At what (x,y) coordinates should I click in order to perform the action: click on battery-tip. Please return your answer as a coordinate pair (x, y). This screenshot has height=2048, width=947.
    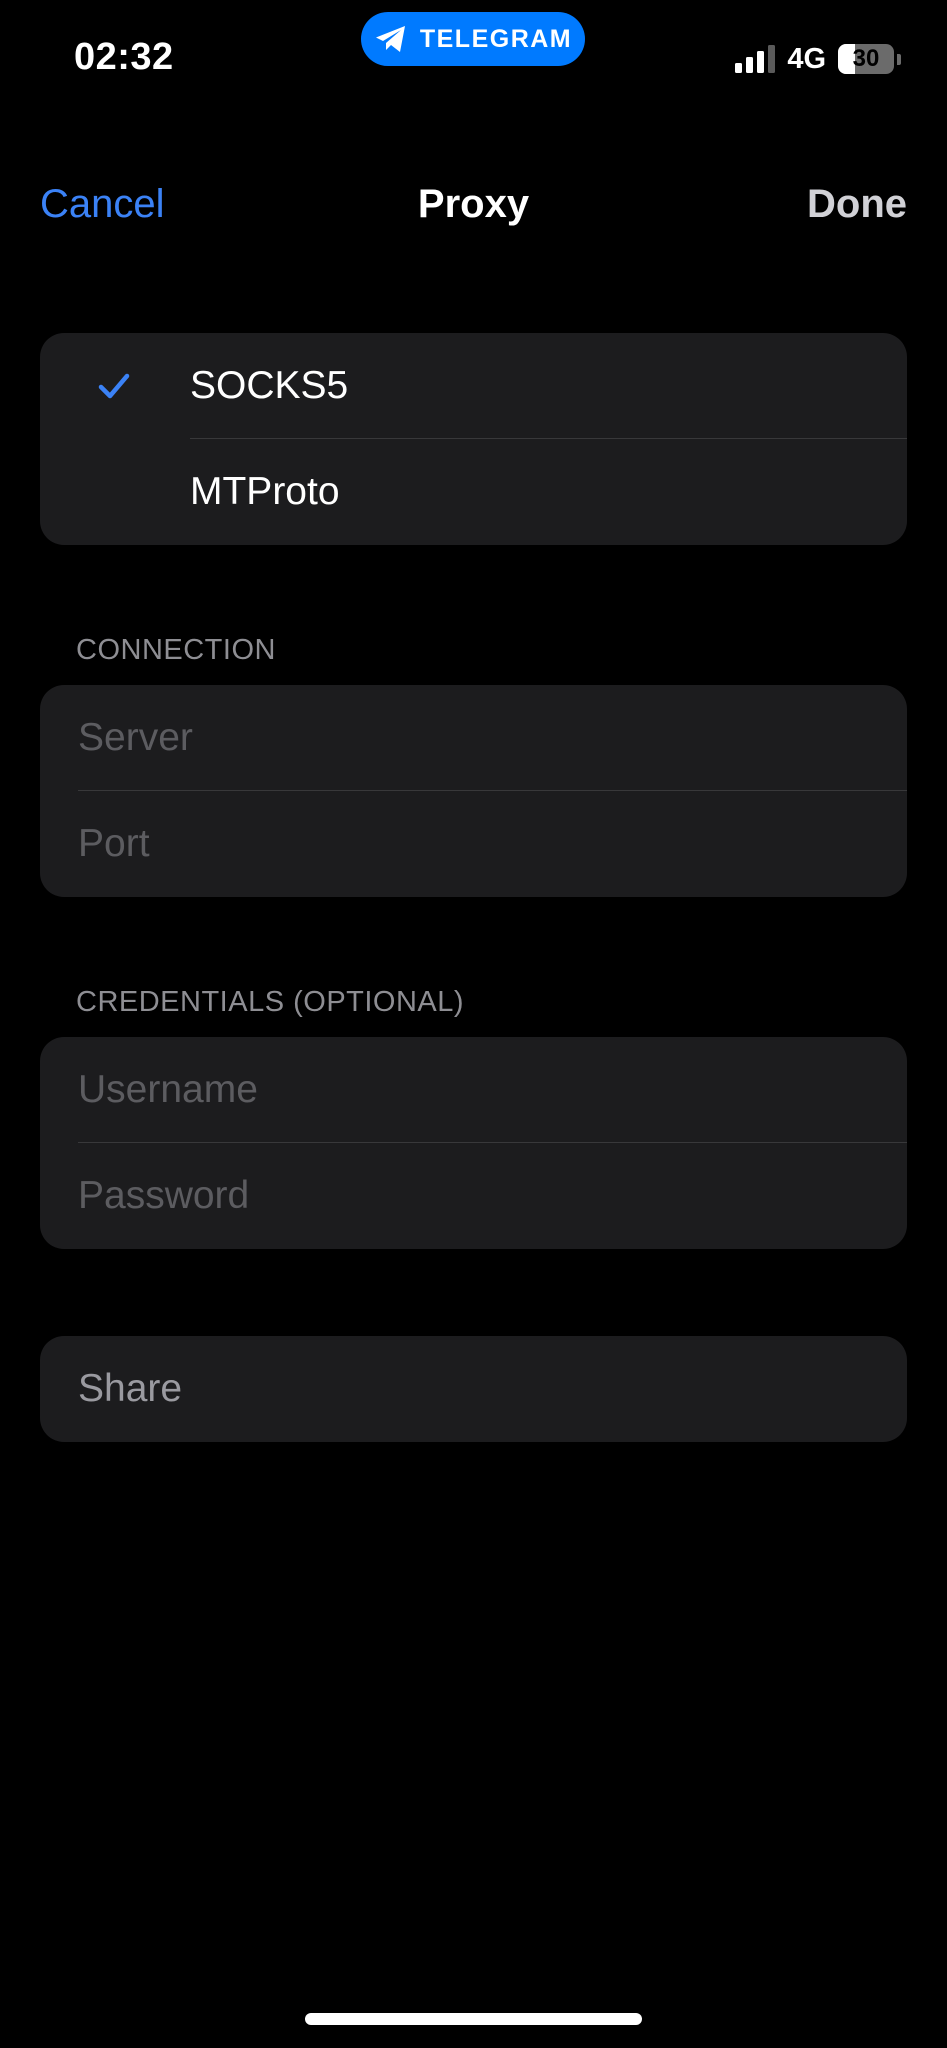
    Looking at the image, I should click on (899, 59).